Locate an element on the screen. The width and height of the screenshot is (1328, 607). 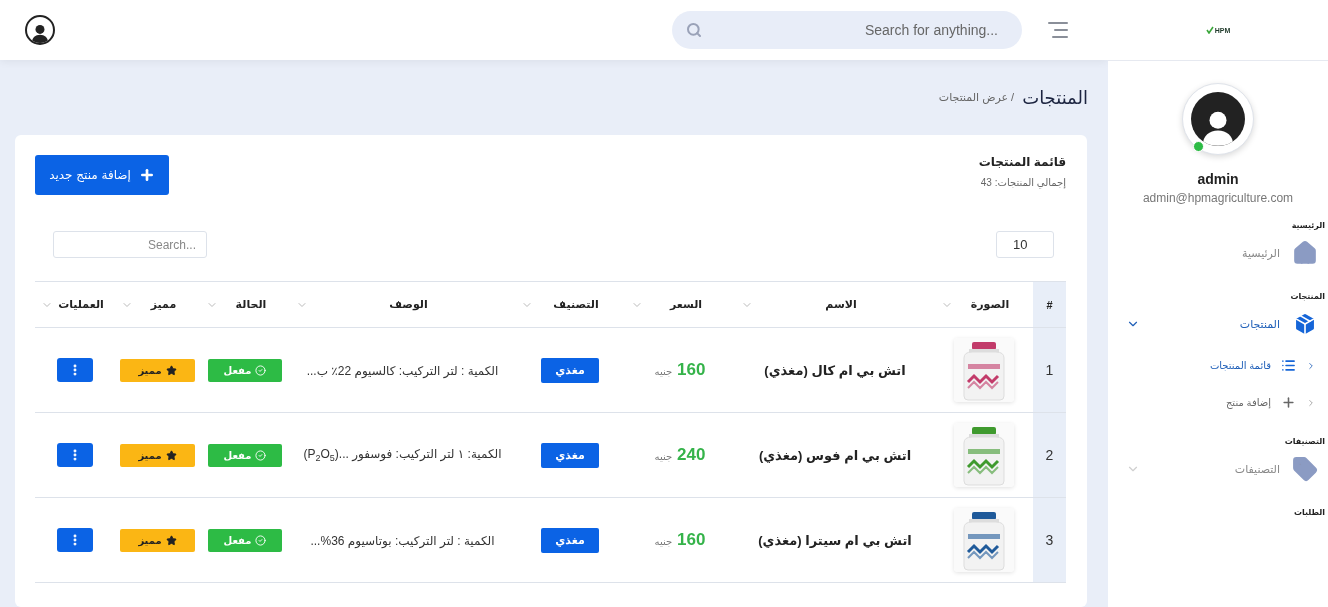
column-header: التصنيف is located at coordinates (570, 304).